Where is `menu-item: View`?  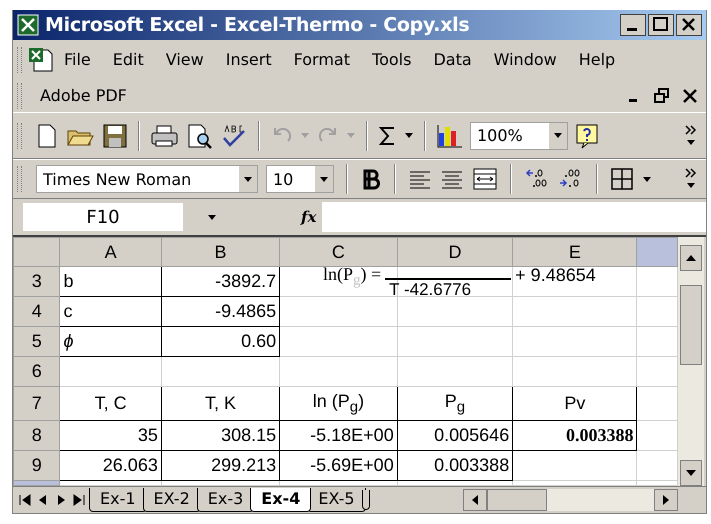 menu-item: View is located at coordinates (184, 60).